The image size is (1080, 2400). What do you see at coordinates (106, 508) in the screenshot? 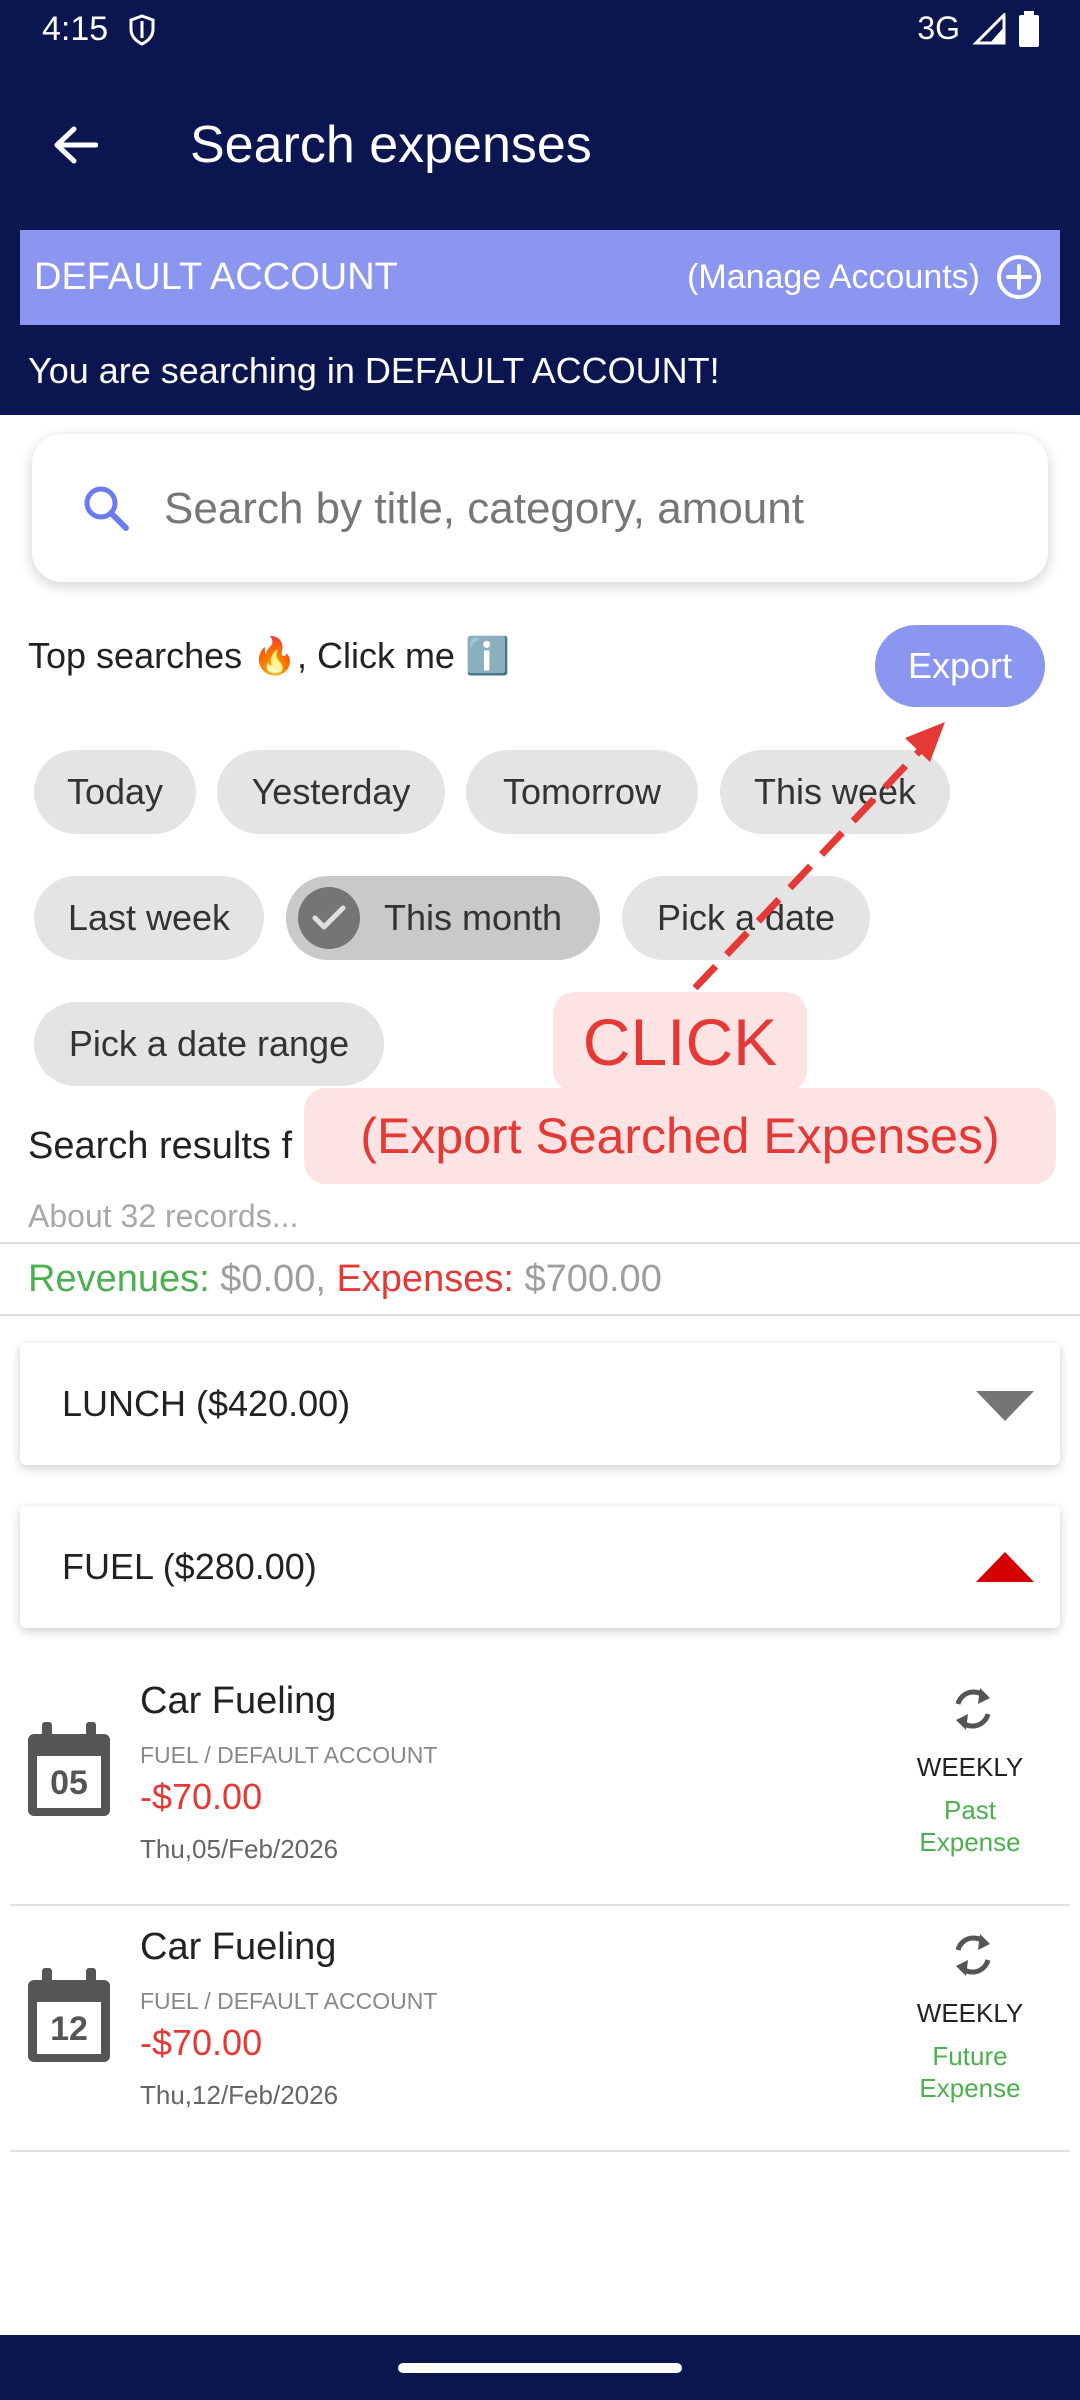
I see `search-icon` at bounding box center [106, 508].